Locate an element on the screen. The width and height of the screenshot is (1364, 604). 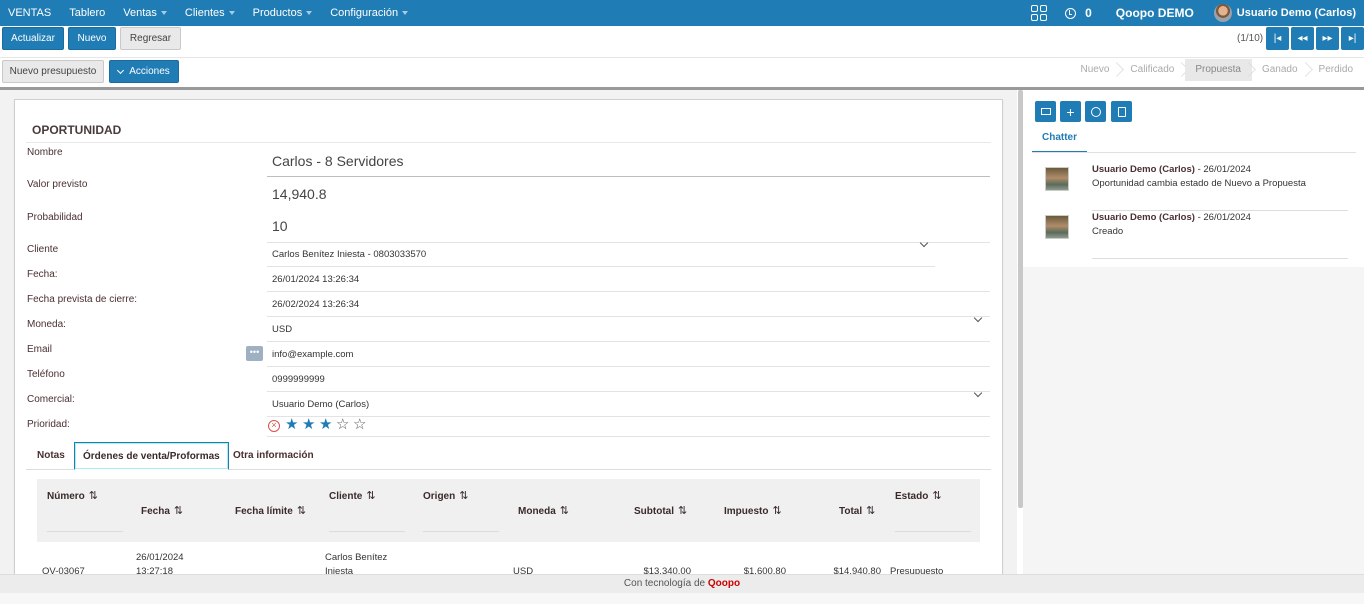
col-total: Total ⇅ is located at coordinates (857, 510).